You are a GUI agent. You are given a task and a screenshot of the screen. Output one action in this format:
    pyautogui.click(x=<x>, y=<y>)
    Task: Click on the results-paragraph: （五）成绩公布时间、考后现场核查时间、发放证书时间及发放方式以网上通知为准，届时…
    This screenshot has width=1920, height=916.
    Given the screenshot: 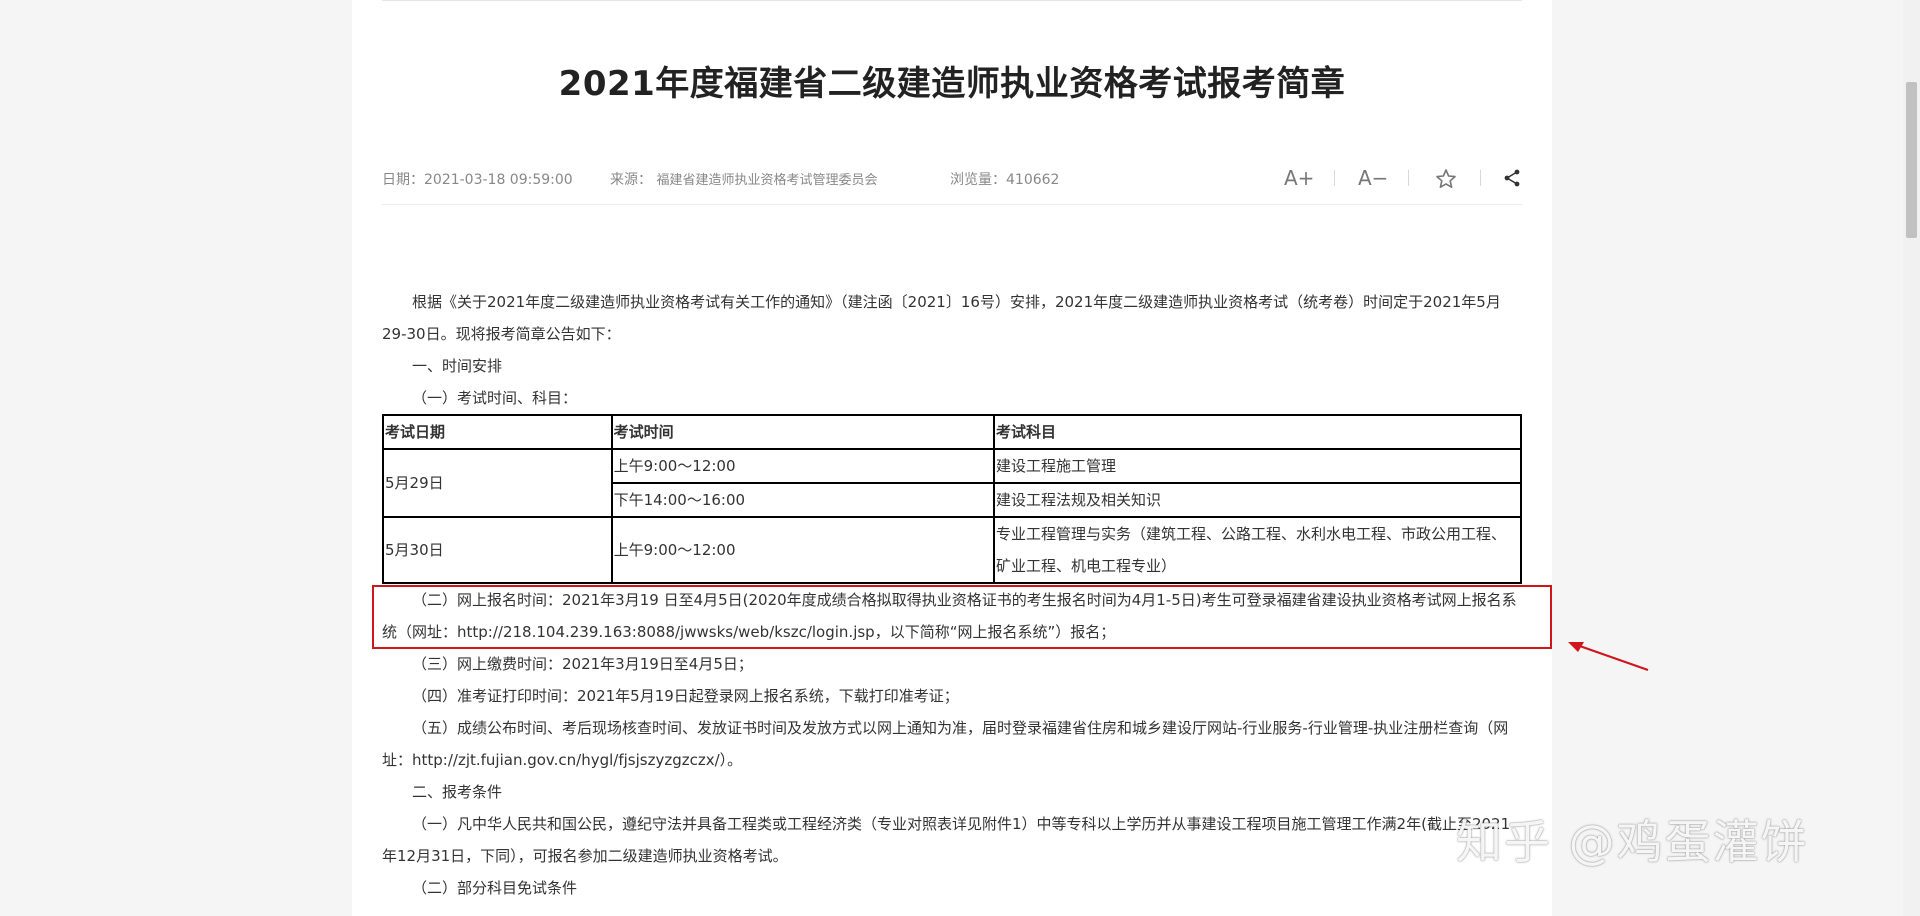 What is the action you would take?
    pyautogui.click(x=945, y=744)
    